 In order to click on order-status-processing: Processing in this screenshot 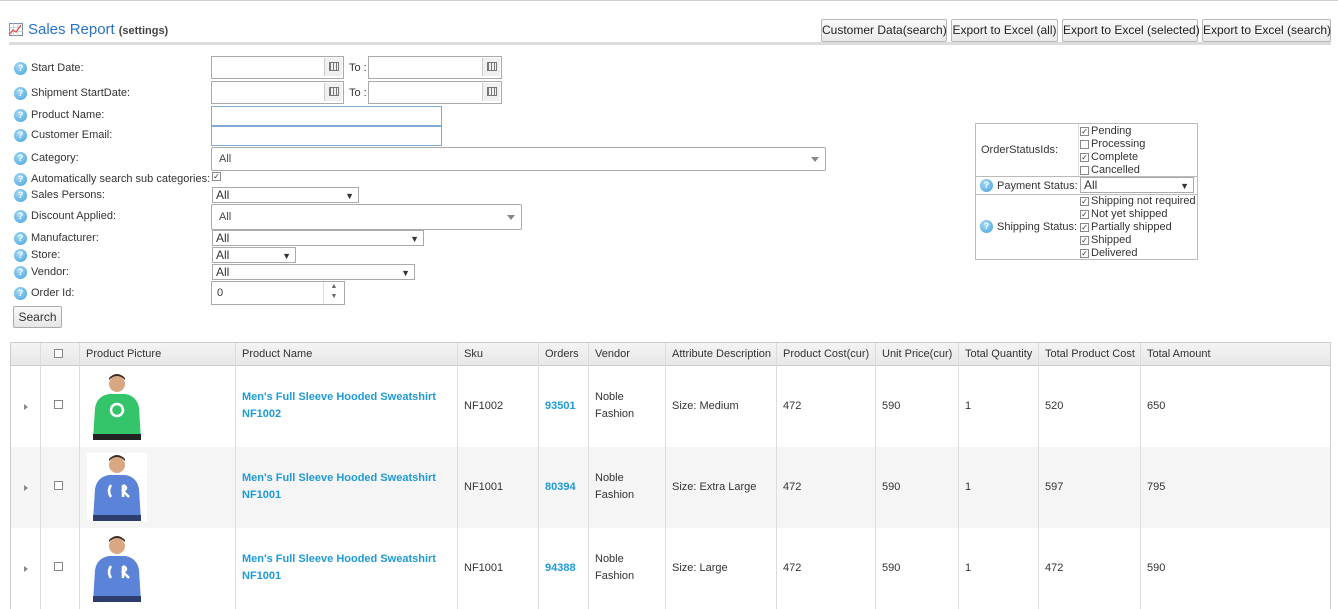, I will do `click(1112, 144)`.